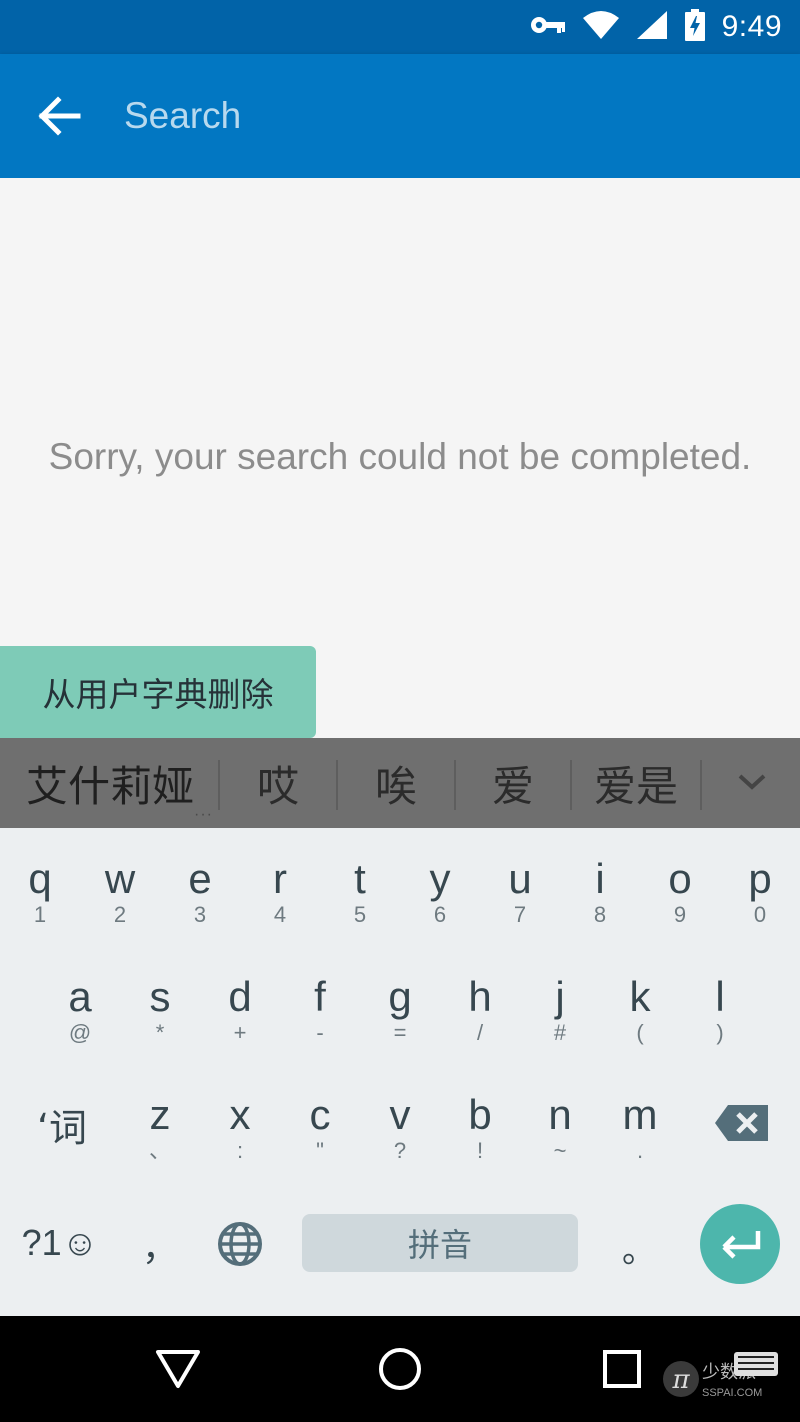 This screenshot has width=800, height=1422. Describe the element at coordinates (60, 1243) in the screenshot. I see `symbols-key: ?1☺` at that location.